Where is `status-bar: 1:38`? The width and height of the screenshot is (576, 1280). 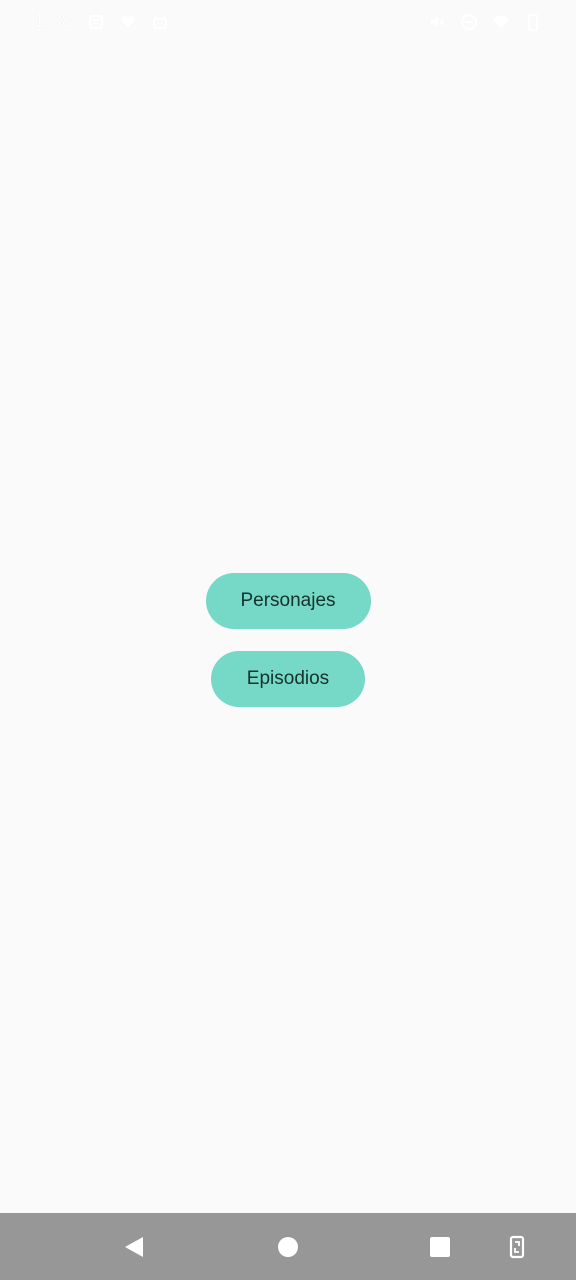 status-bar: 1:38 is located at coordinates (288, 22).